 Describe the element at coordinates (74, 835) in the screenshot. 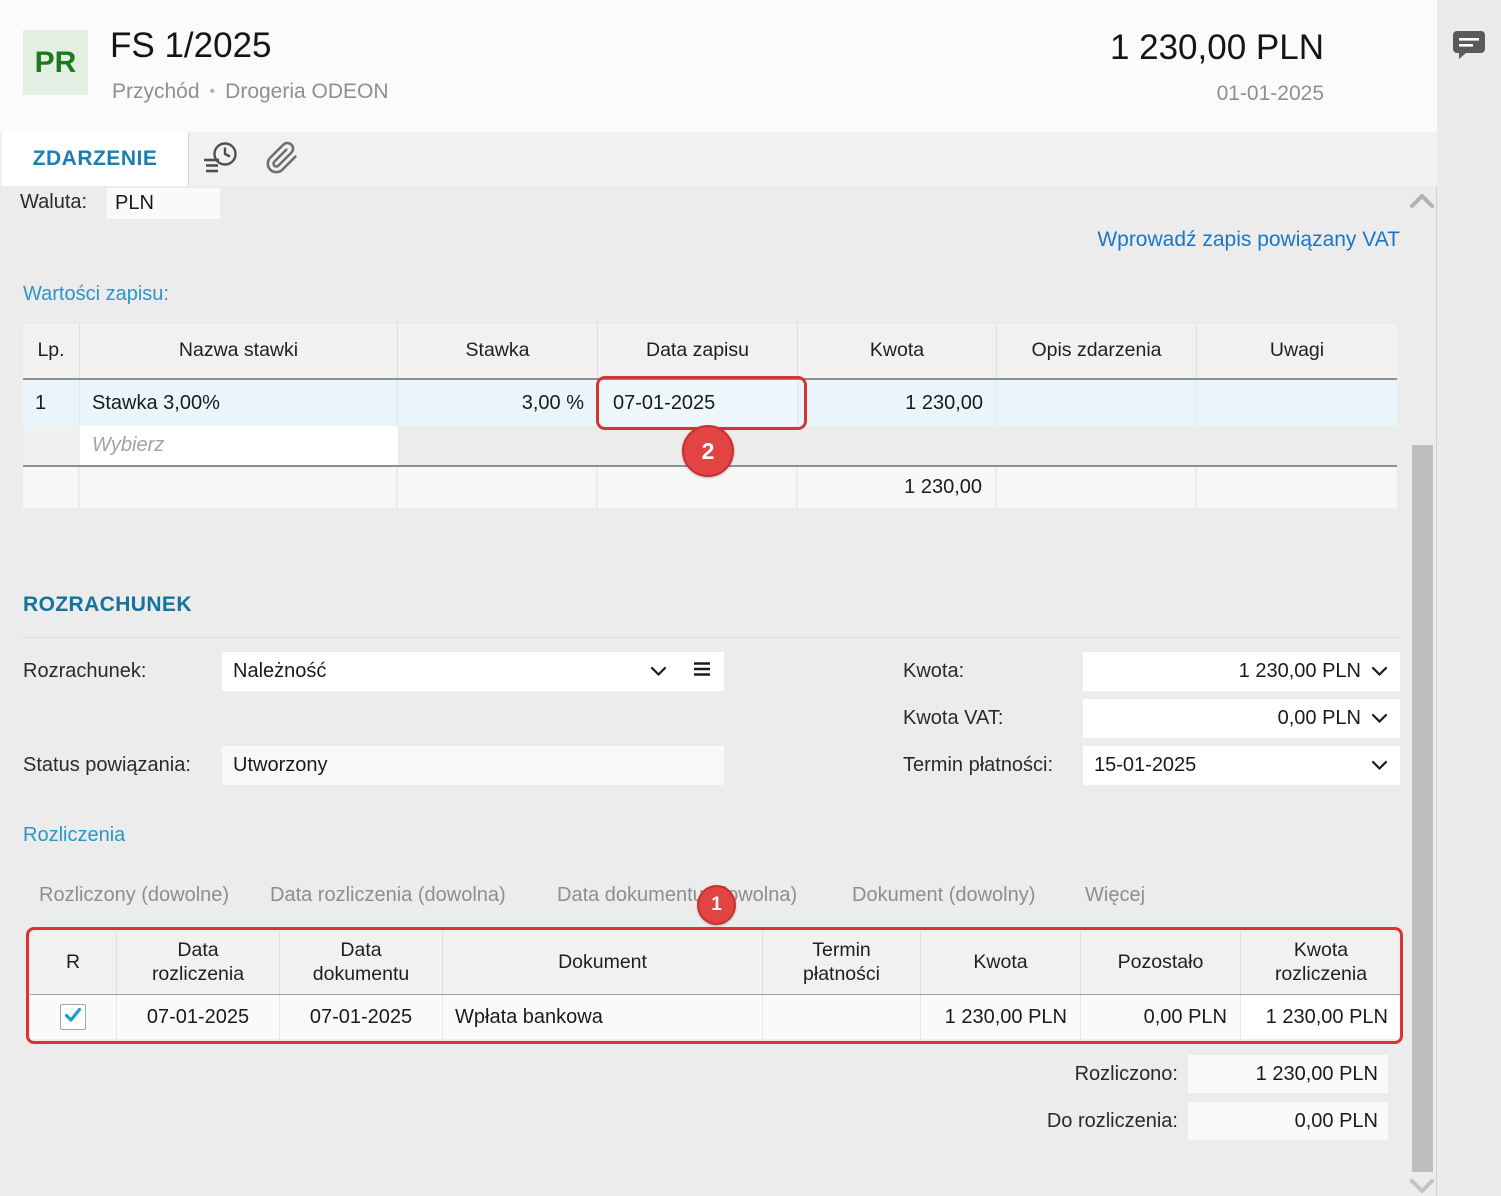

I see `section-title-rozliczenia: Rozliczenia` at that location.